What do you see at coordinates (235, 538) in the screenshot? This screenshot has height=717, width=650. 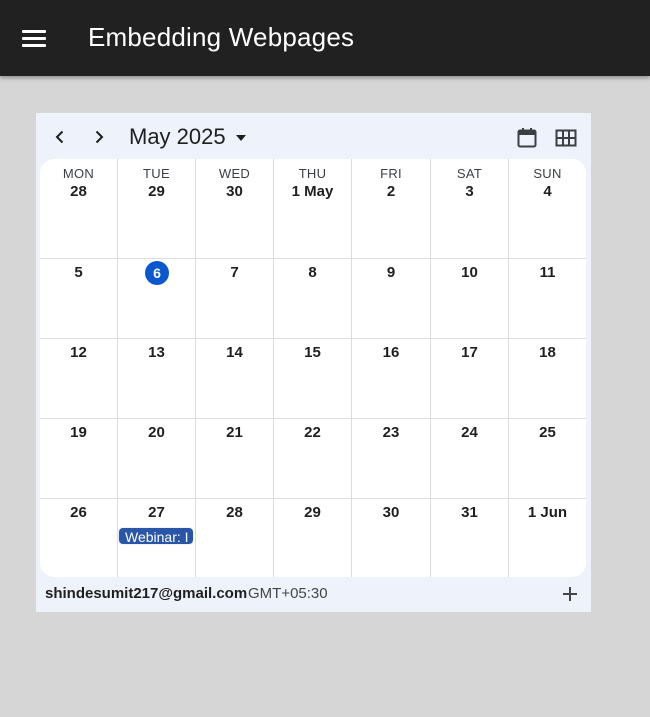 I see `day-cell: 28` at bounding box center [235, 538].